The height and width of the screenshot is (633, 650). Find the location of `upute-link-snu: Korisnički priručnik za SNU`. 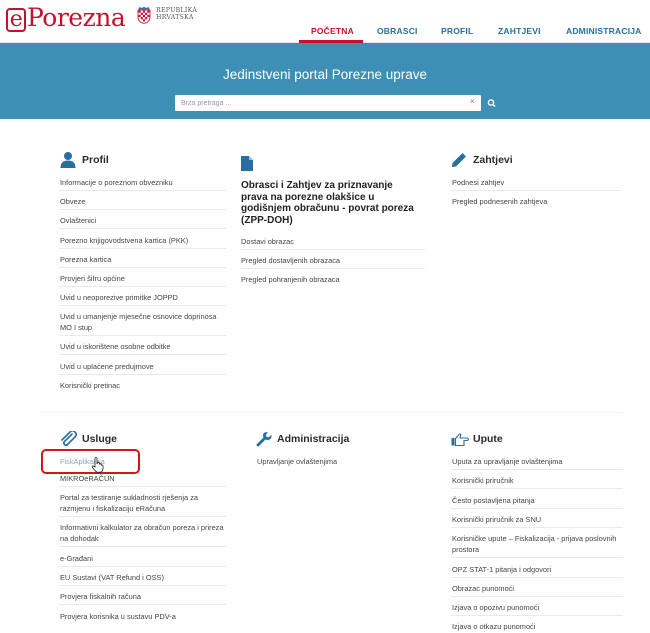

upute-link-snu: Korisnički priručnik za SNU is located at coordinates (496, 520).